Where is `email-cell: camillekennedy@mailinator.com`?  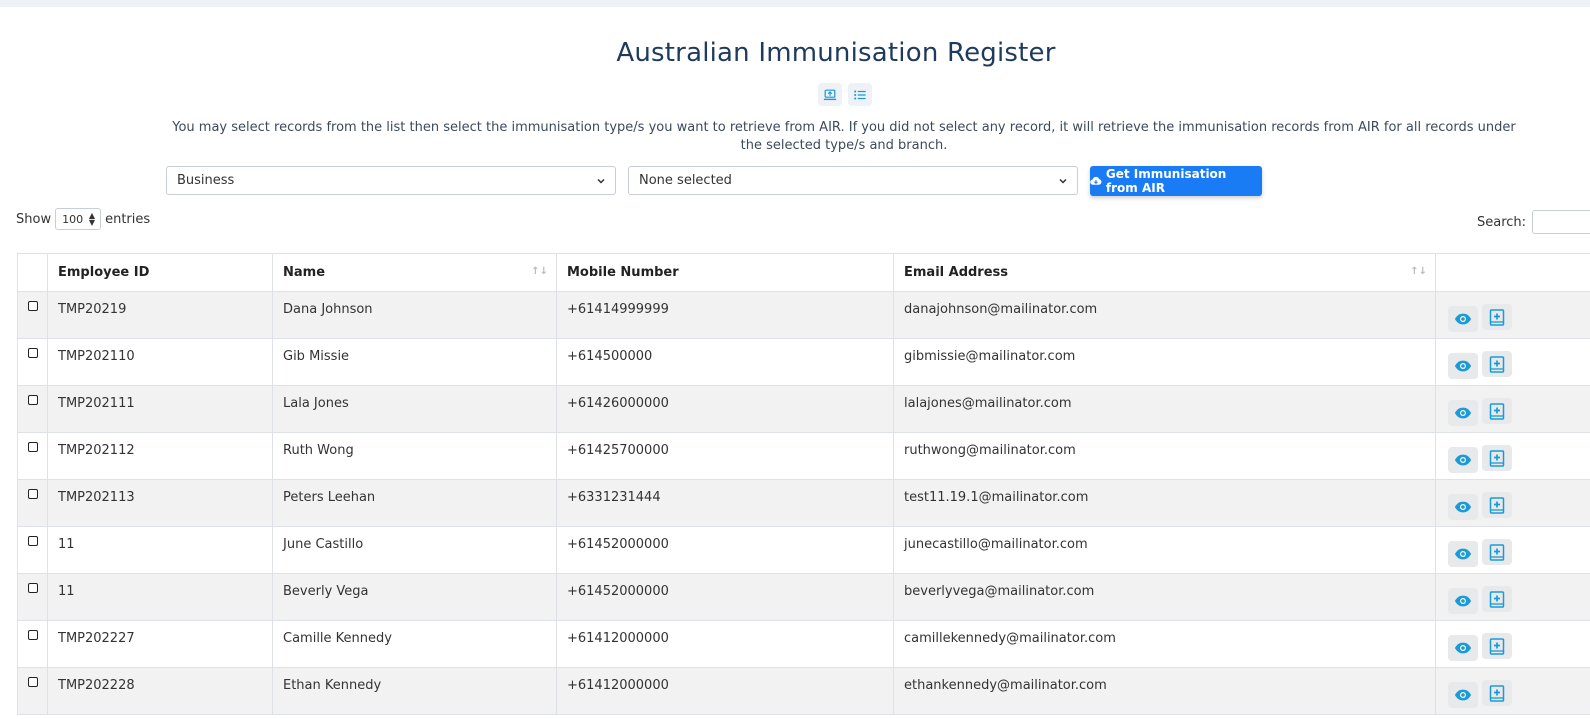 email-cell: camillekennedy@mailinator.com is located at coordinates (1164, 644).